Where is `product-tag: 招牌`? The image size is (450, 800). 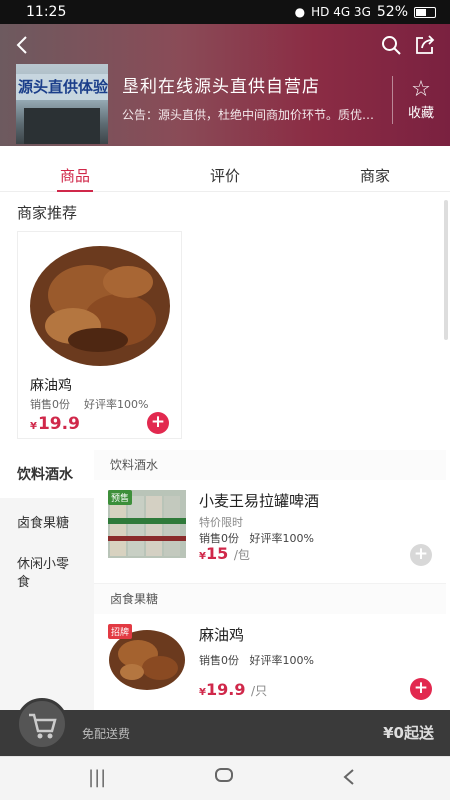
product-tag: 招牌 is located at coordinates (120, 631).